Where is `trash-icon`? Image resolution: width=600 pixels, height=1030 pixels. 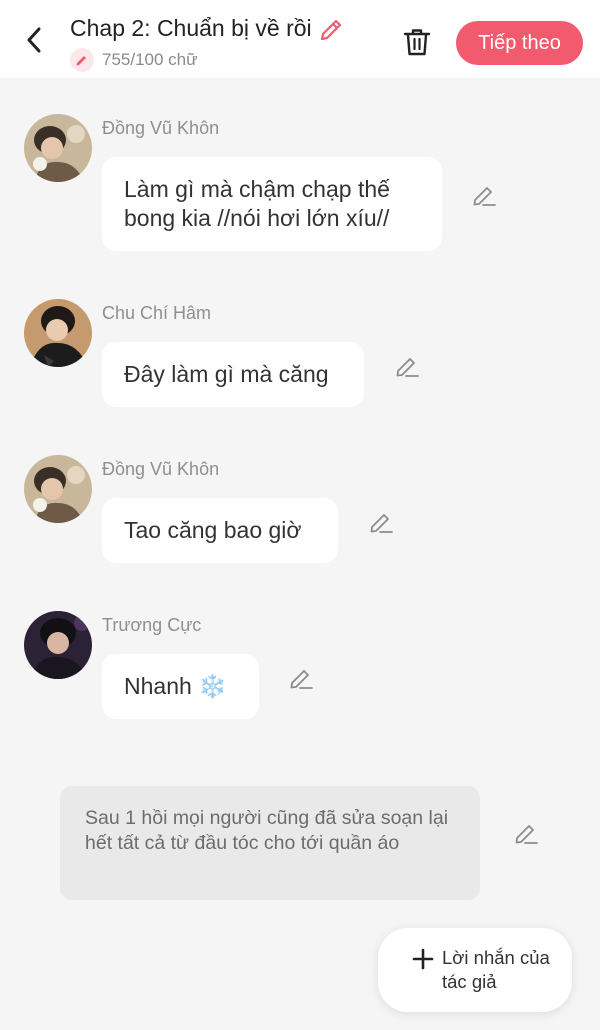
trash-icon is located at coordinates (417, 42).